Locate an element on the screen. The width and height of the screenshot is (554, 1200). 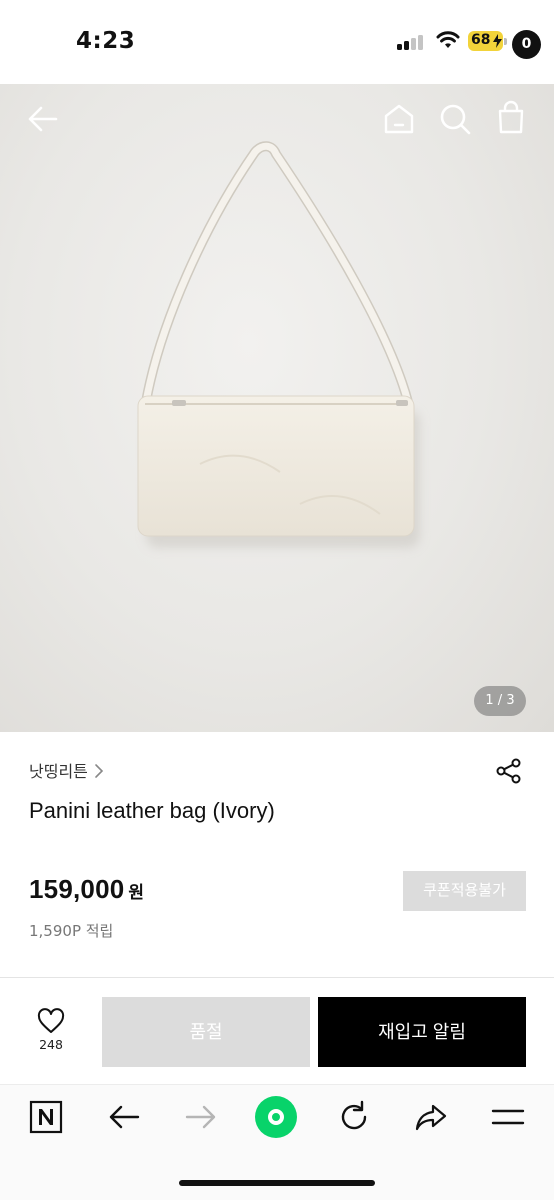
like-count: 248 is located at coordinates (51, 1044).